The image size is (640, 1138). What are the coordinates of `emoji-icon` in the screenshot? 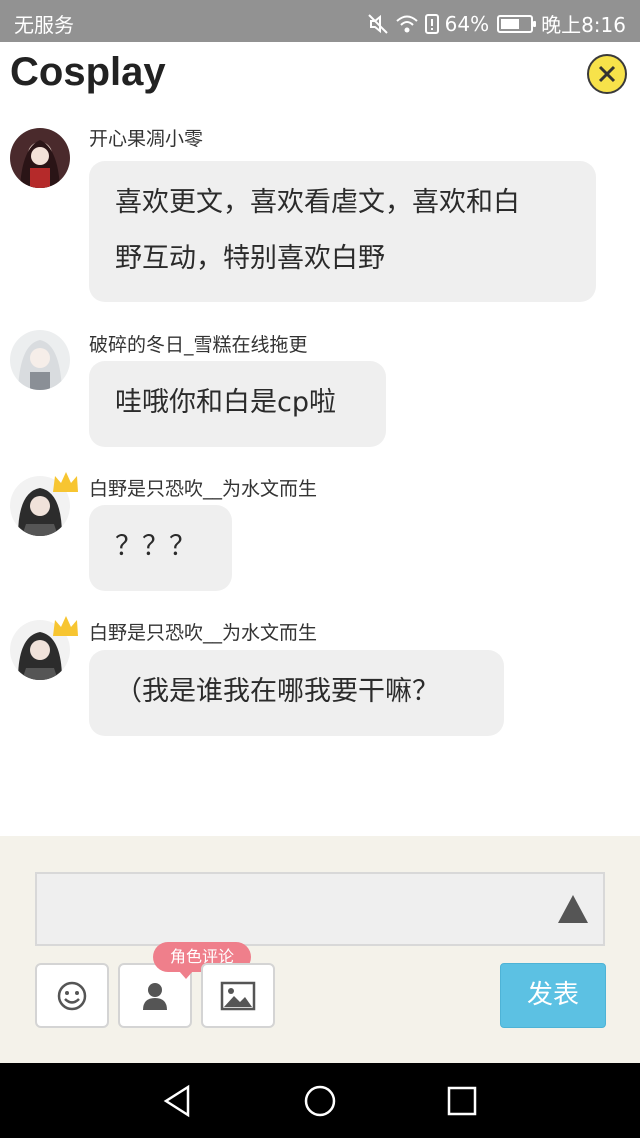 It's located at (72, 995).